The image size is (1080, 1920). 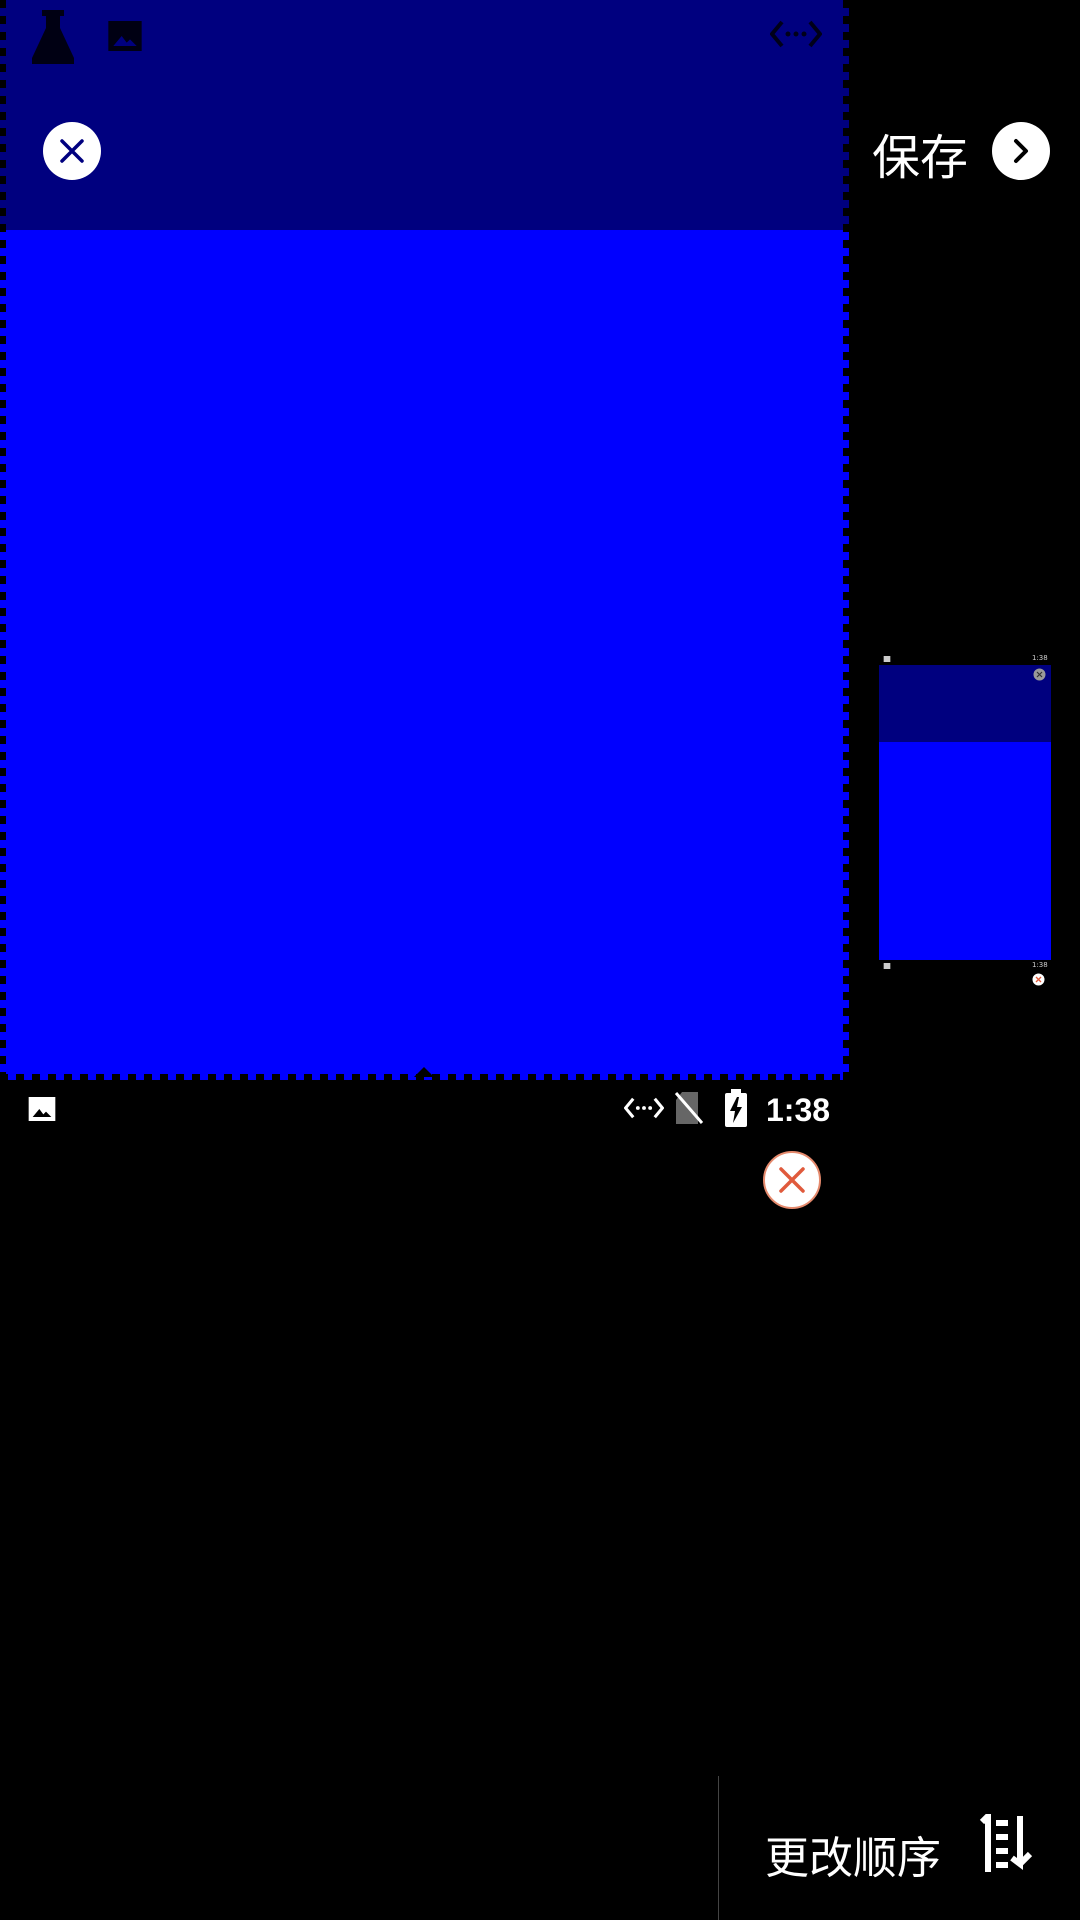 I want to click on discard-button, so click(x=72, y=151).